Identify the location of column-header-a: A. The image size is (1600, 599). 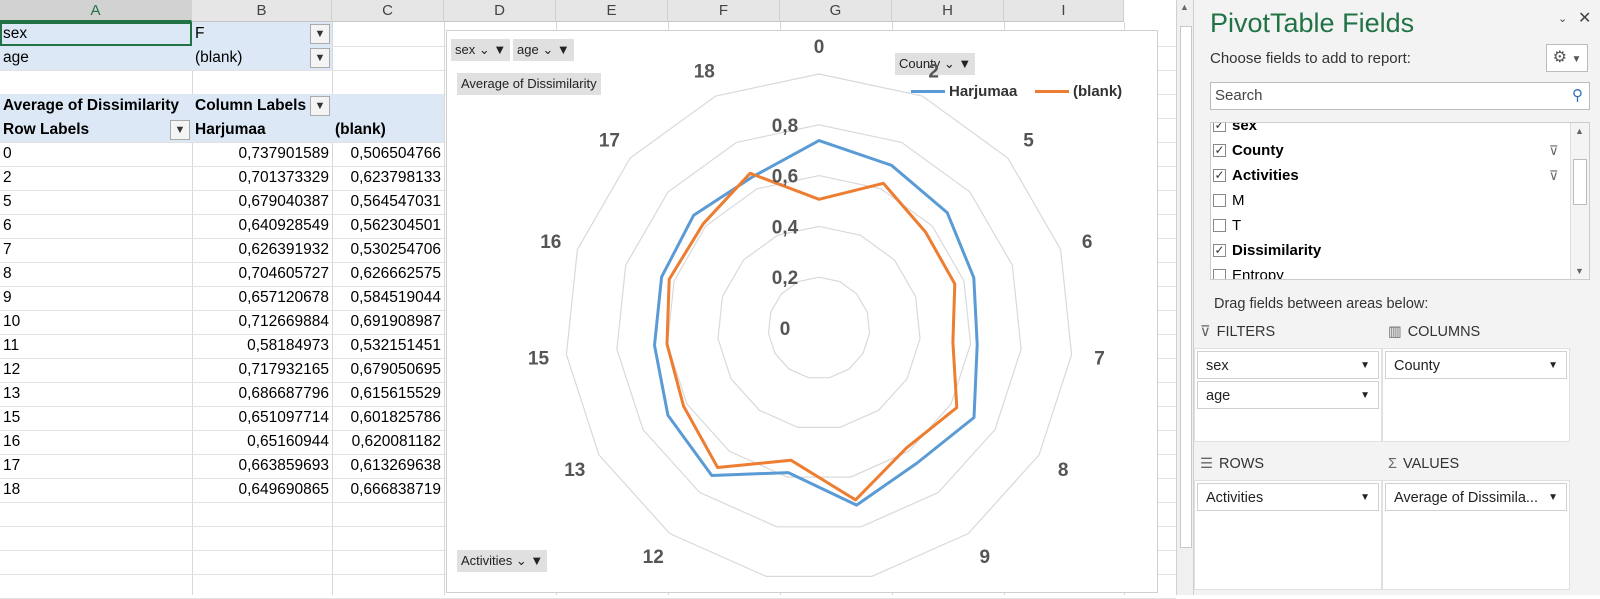
(96, 11).